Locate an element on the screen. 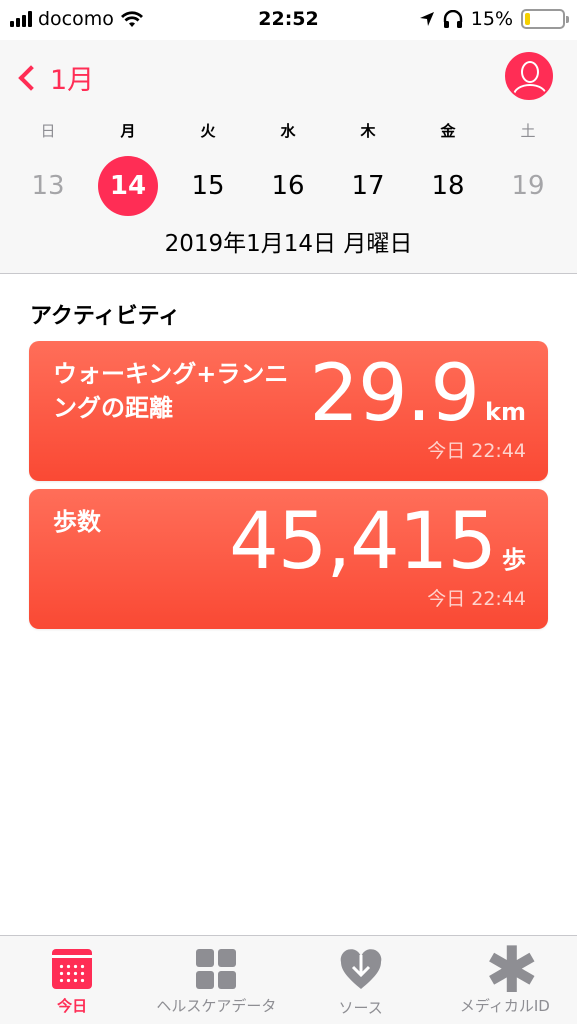 Image resolution: width=577 pixels, height=1024 pixels. grid-icon is located at coordinates (216, 969).